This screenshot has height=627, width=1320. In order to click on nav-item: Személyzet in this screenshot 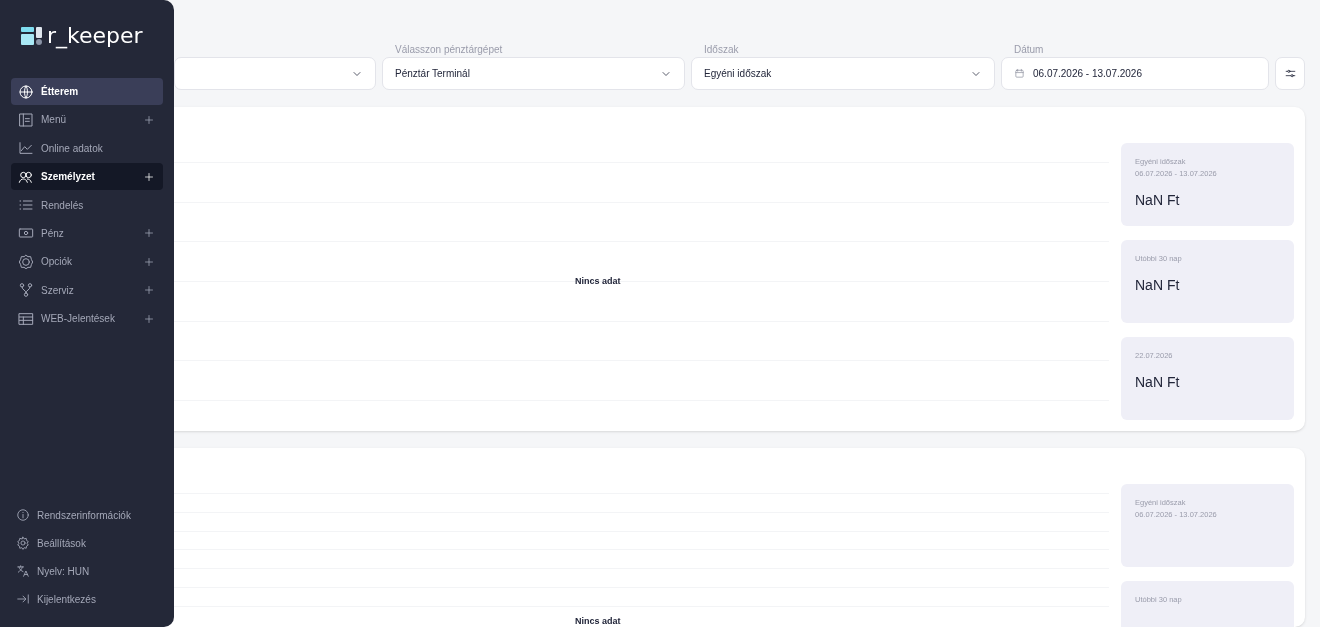, I will do `click(87, 177)`.